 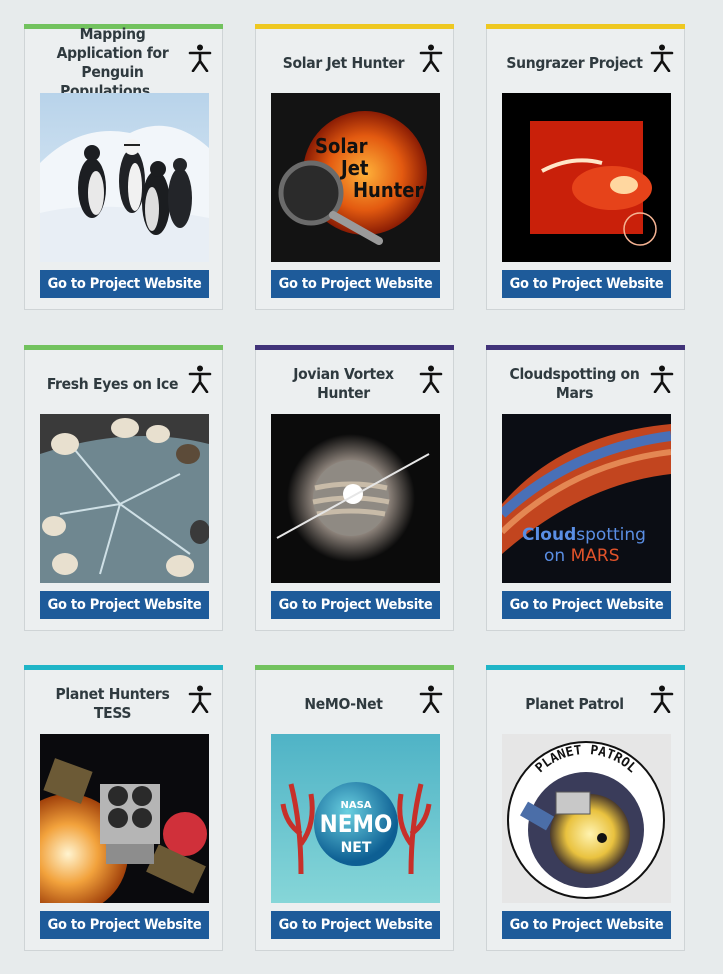 I want to click on card-title: Sungrazer Project, so click(x=574, y=62).